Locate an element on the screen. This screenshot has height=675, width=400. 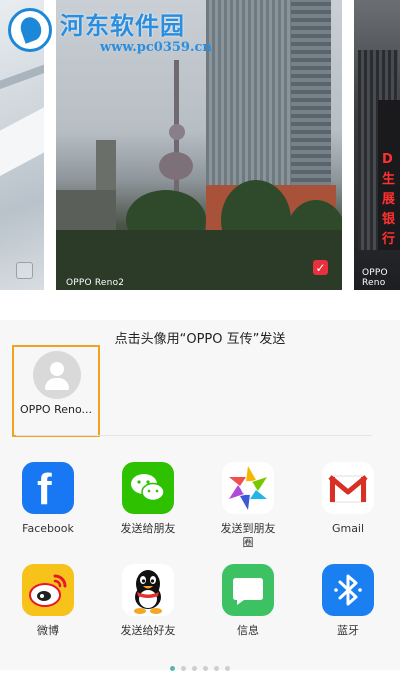
avatar-icon is located at coordinates (57, 375).